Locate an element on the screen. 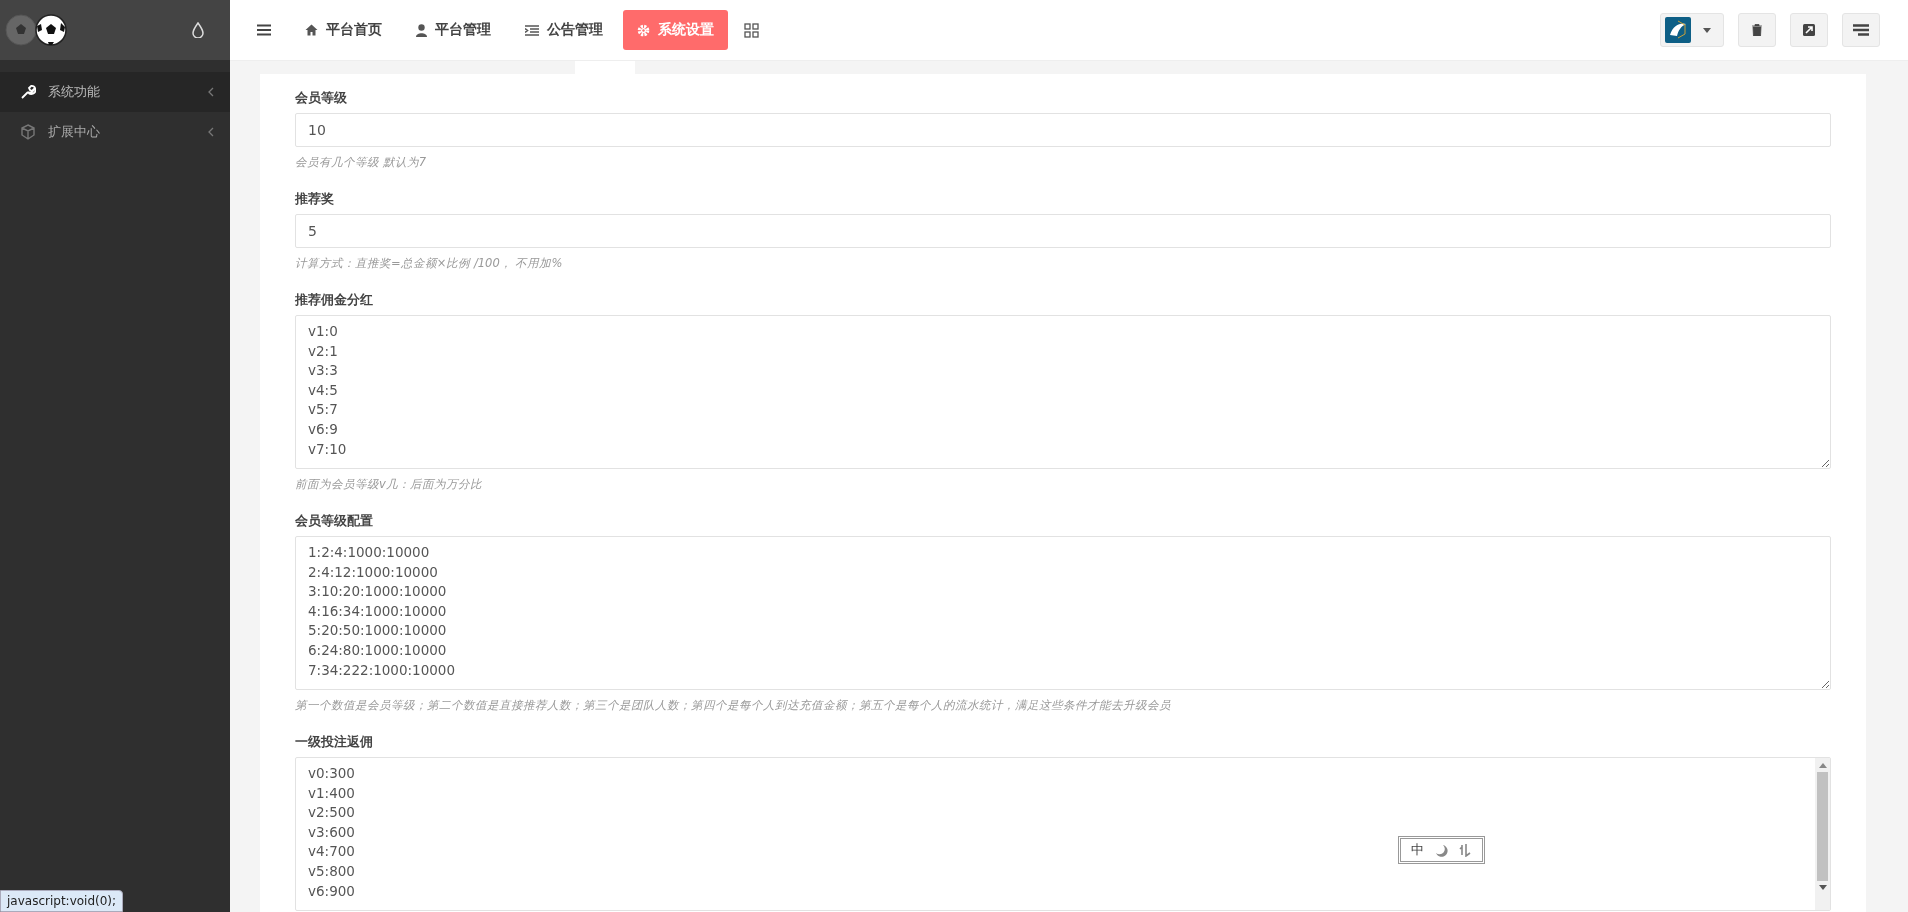  text-area: v1:0 v2:1 v3:3 v4:5 v5:7 v6:9 v7:10 is located at coordinates (1063, 392).